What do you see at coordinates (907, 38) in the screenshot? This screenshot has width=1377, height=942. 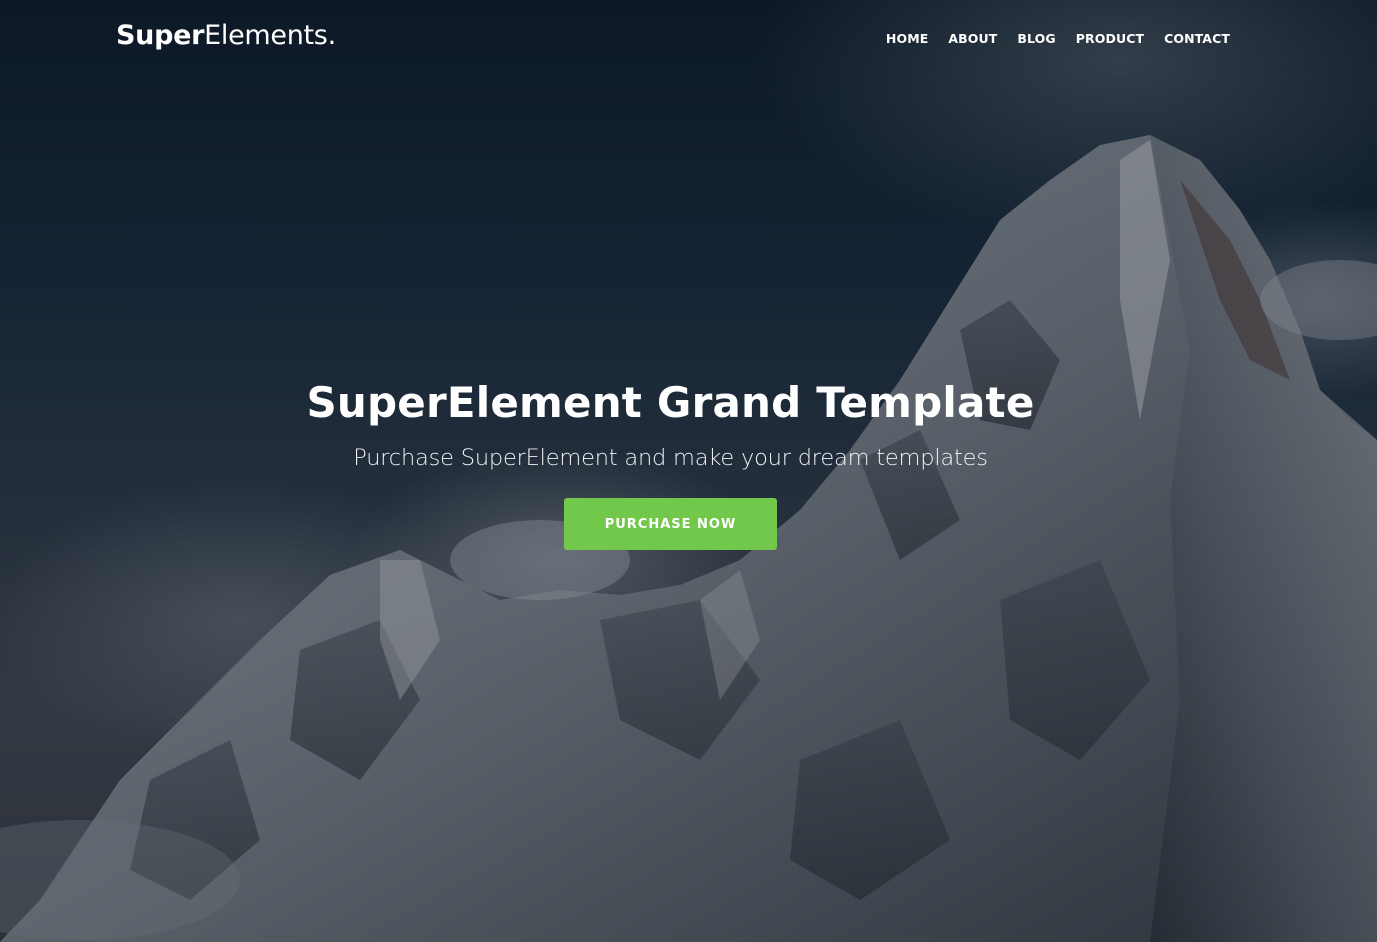 I see `nav-item-home: HOME` at bounding box center [907, 38].